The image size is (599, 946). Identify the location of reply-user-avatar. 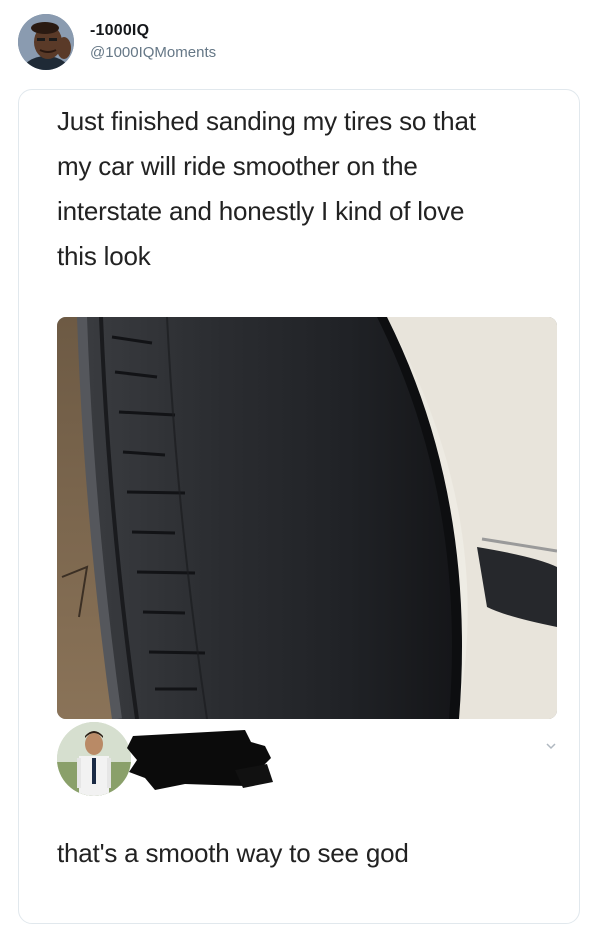
(94, 759).